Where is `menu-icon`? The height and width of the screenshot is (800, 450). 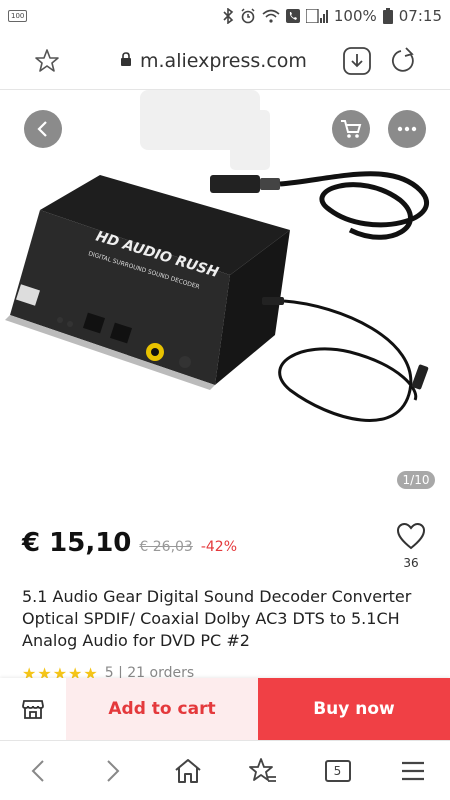
menu-icon is located at coordinates (412, 770).